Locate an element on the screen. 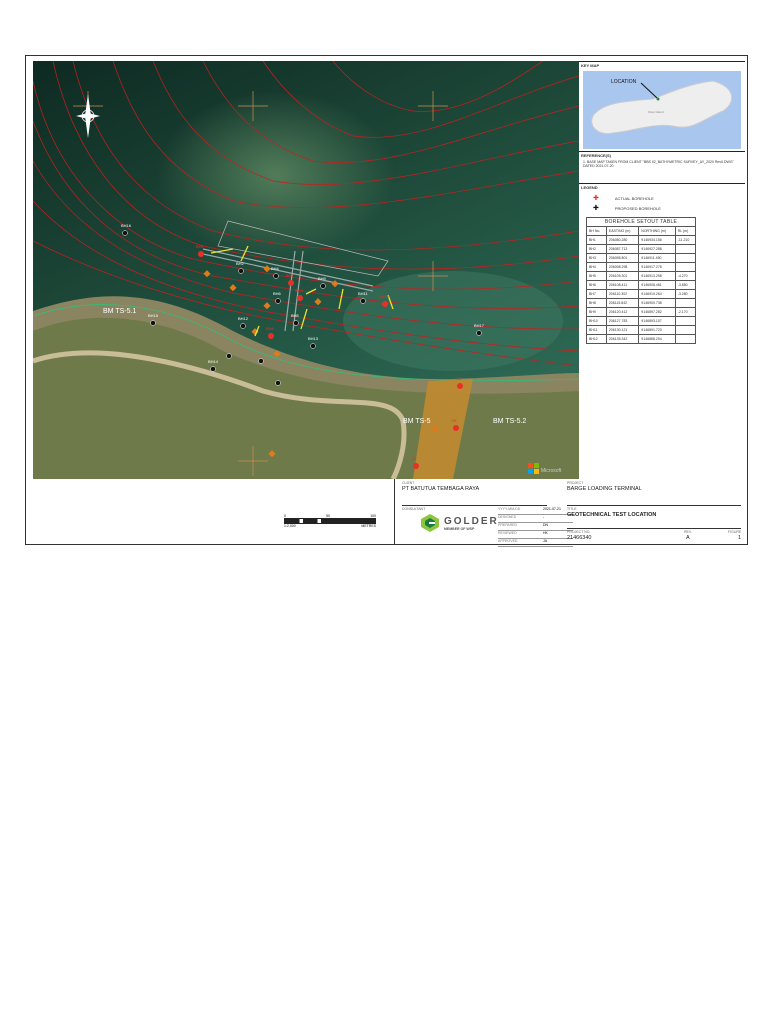  column-header: BH No. is located at coordinates (596, 231).